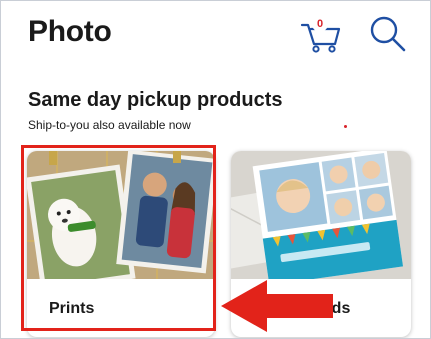 The height and width of the screenshot is (339, 431). I want to click on section-title: Same day pickup products, so click(155, 100).